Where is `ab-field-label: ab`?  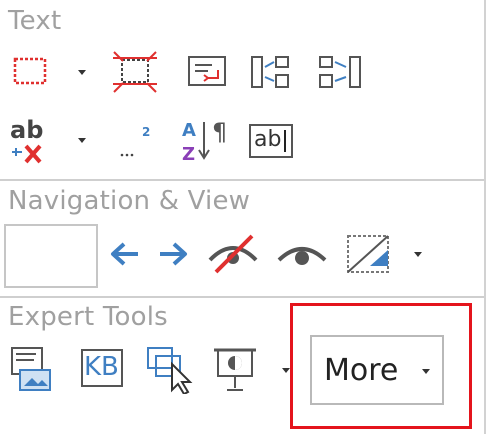
ab-field-label: ab is located at coordinates (268, 139).